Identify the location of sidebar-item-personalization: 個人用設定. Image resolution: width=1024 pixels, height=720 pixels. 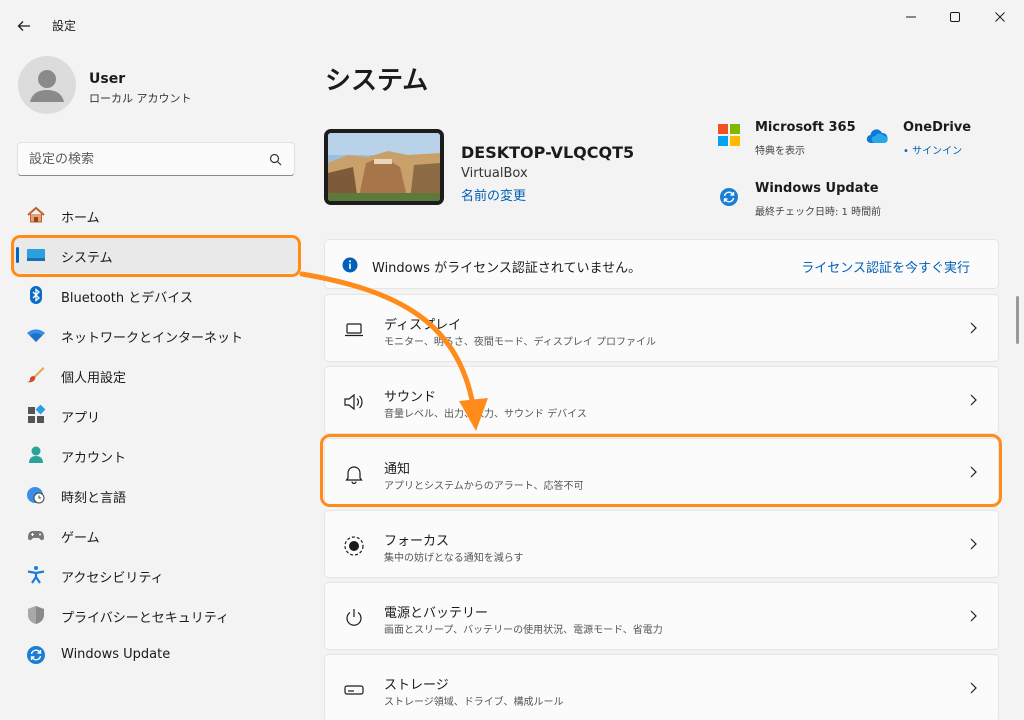
(156, 375).